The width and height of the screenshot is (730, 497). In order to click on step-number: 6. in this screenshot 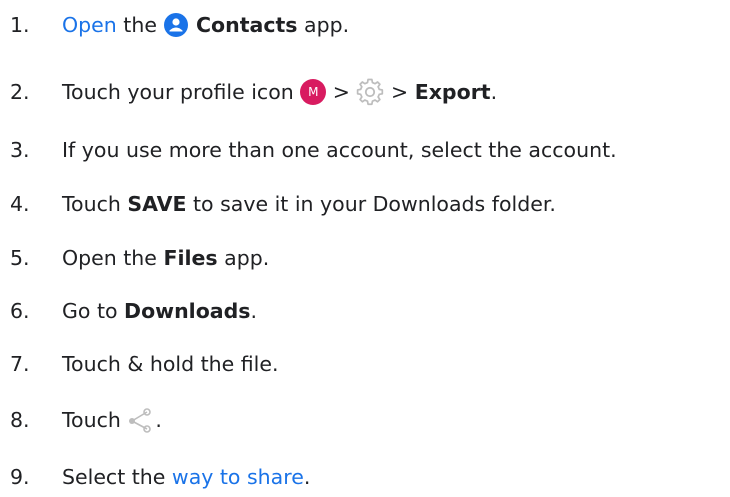, I will do `click(20, 311)`.